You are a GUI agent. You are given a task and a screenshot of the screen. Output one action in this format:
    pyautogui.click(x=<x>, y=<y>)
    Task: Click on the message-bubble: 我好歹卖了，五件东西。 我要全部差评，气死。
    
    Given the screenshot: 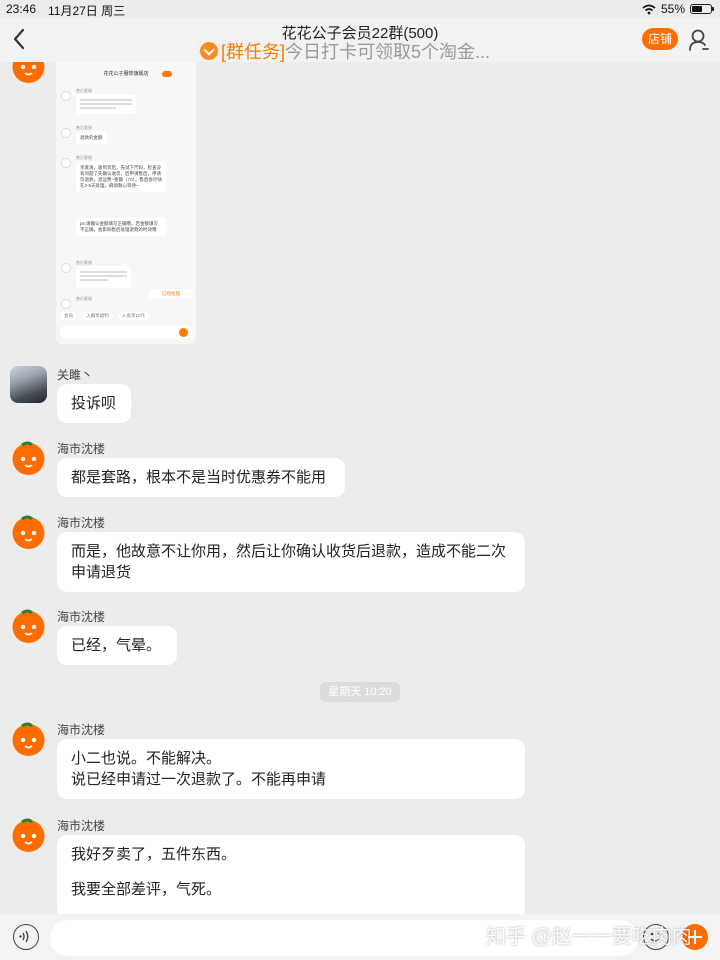 What is the action you would take?
    pyautogui.click(x=291, y=874)
    